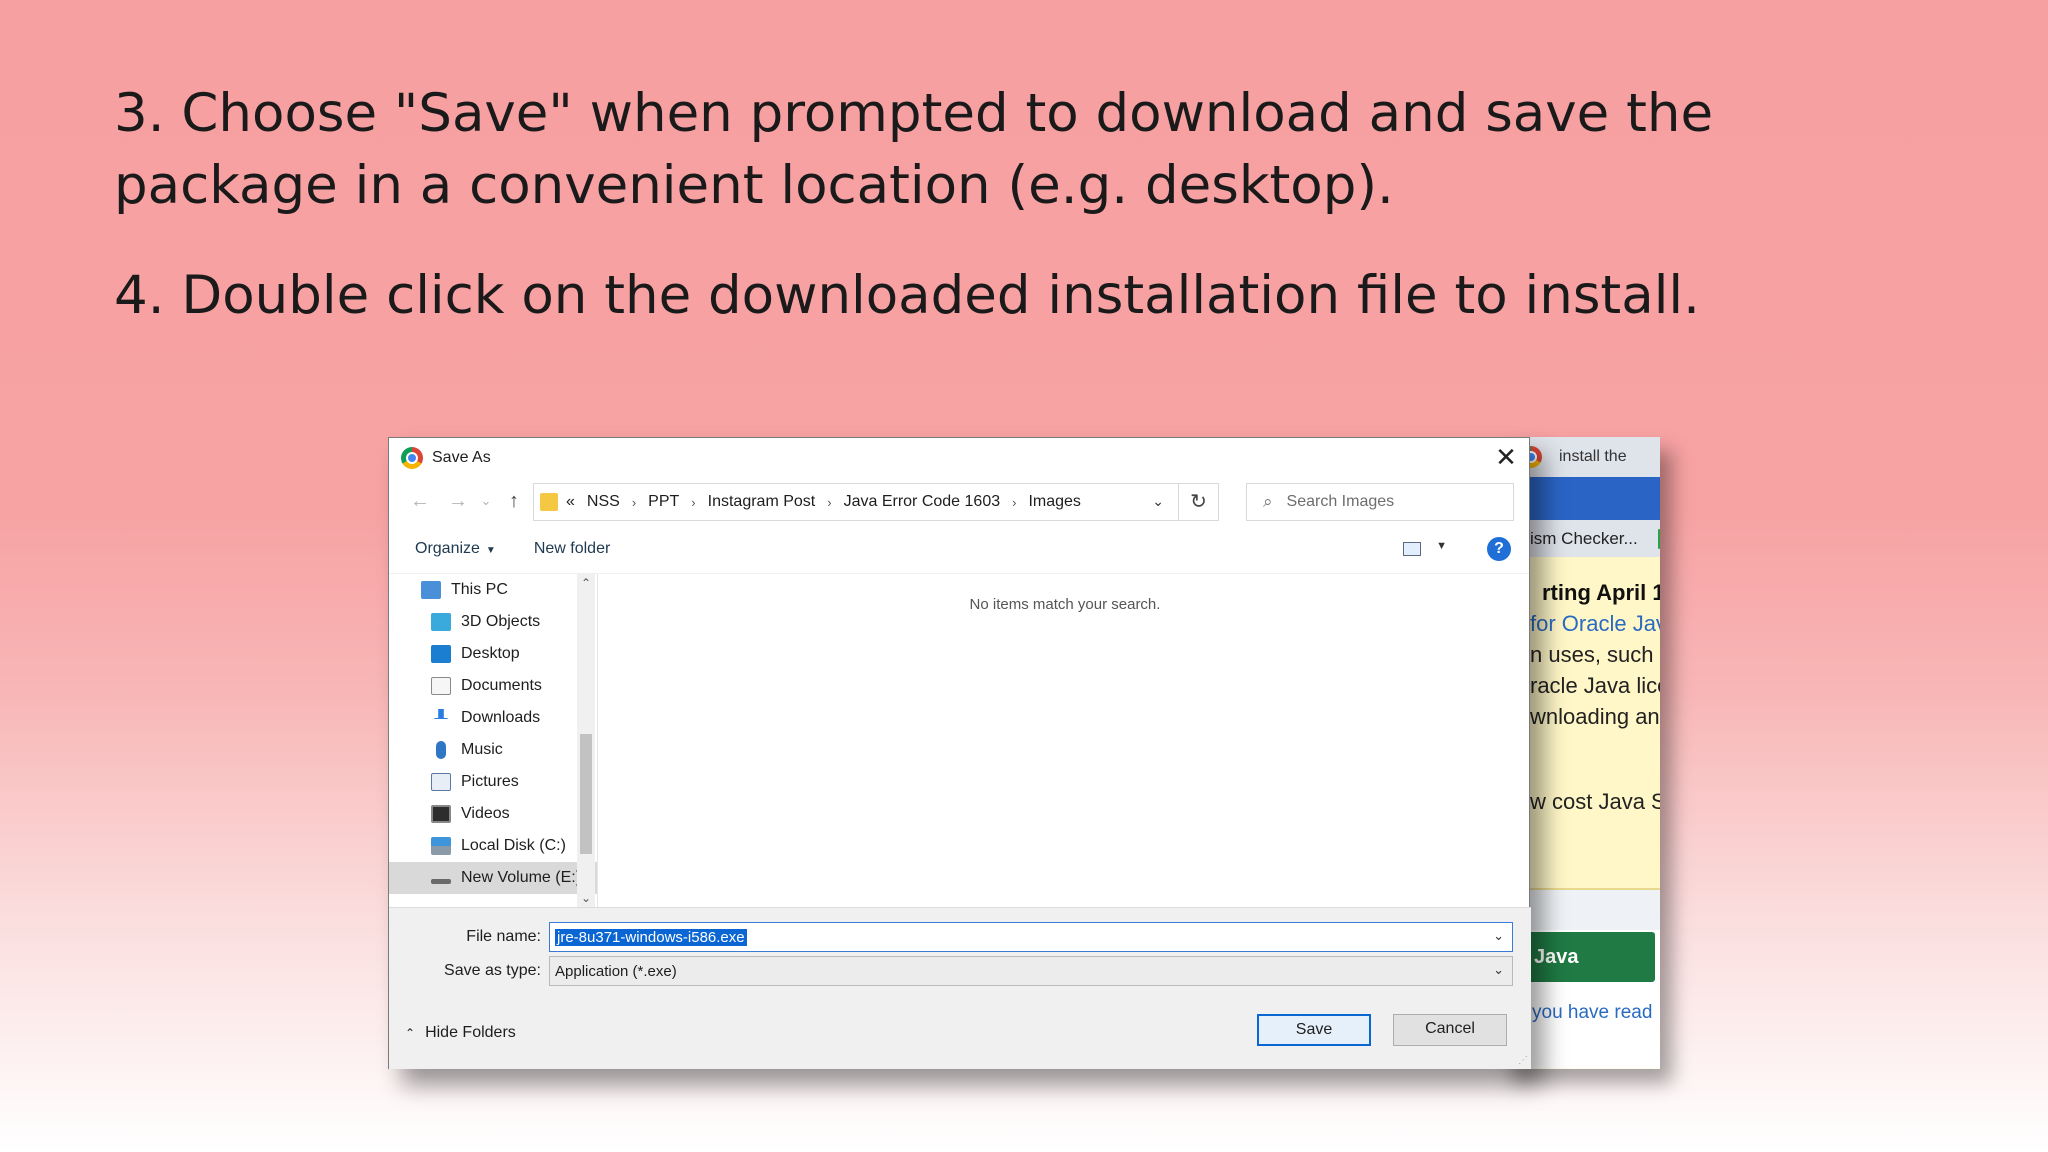  Describe the element at coordinates (1595, 623) in the screenshot. I see `page-link: for Oracle Jav` at that location.